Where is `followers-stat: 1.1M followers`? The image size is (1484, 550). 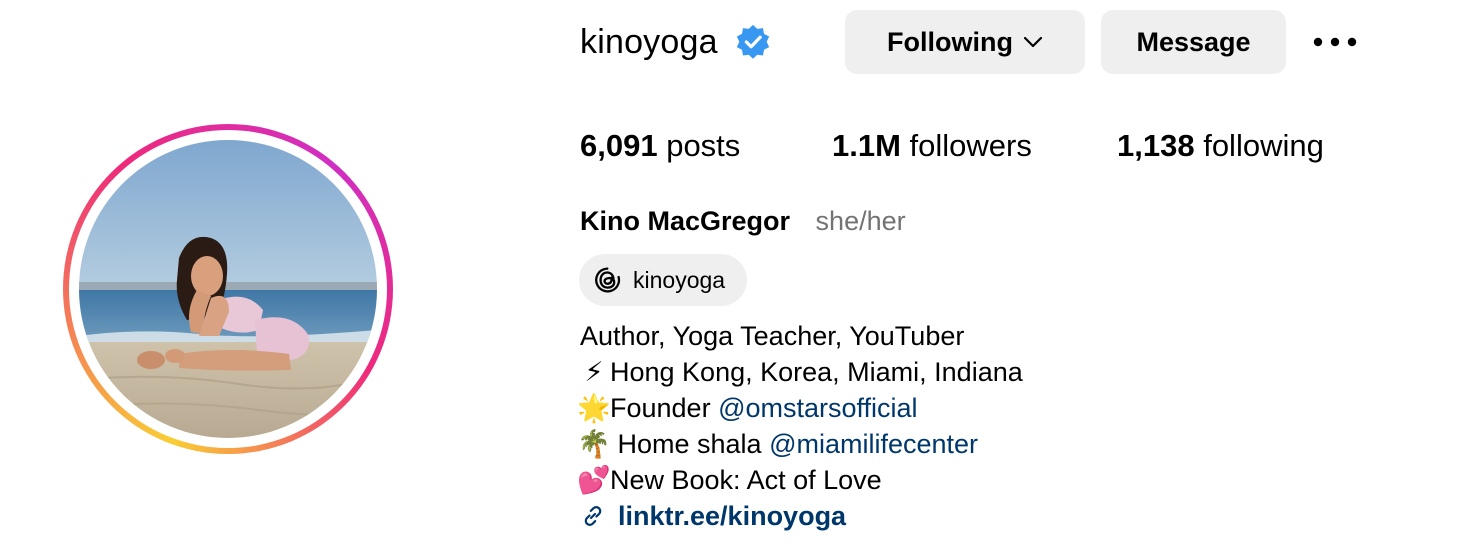
followers-stat: 1.1M followers is located at coordinates (932, 146).